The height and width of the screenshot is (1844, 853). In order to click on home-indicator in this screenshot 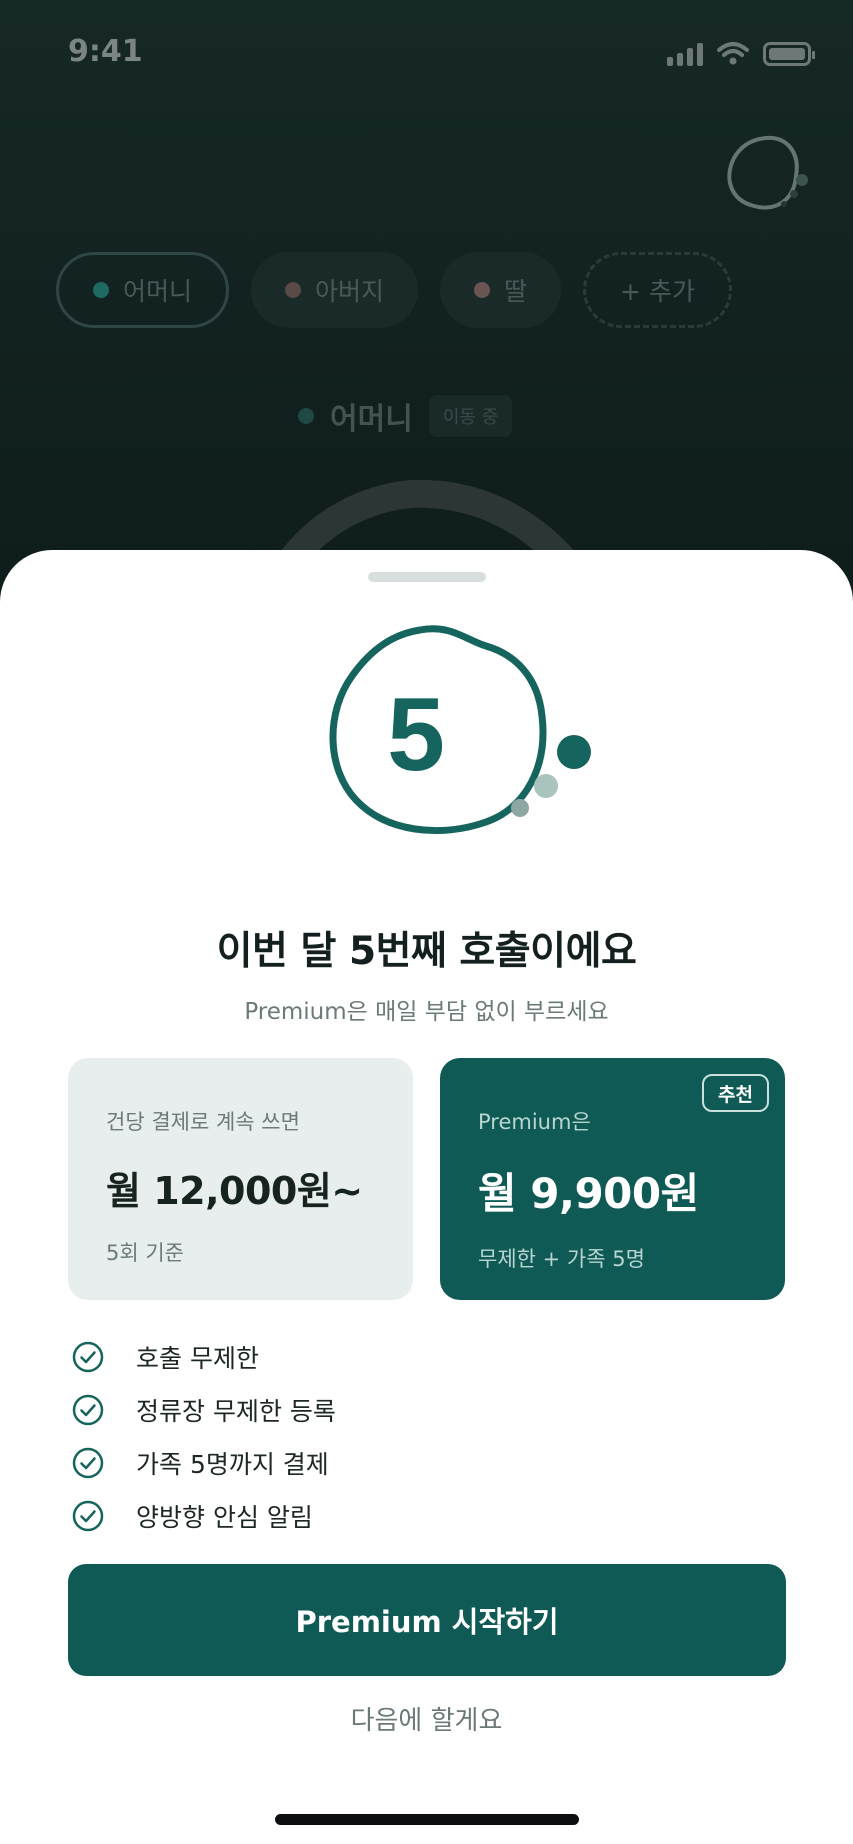, I will do `click(427, 1819)`.